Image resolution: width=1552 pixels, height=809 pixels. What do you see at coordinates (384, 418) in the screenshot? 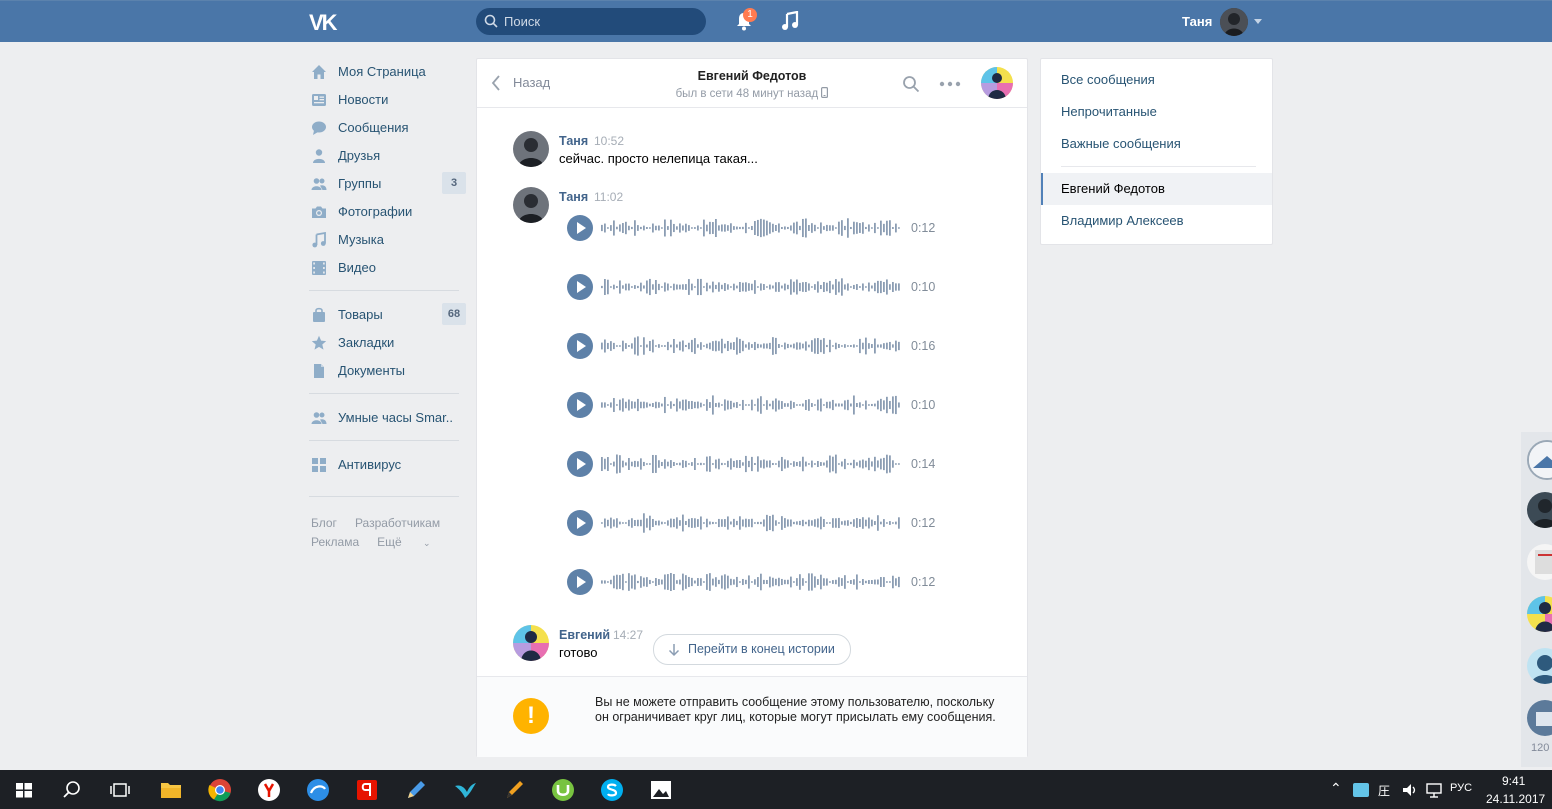
I see `nav-item-smart-watch-group: Умные часы Smar..` at bounding box center [384, 418].